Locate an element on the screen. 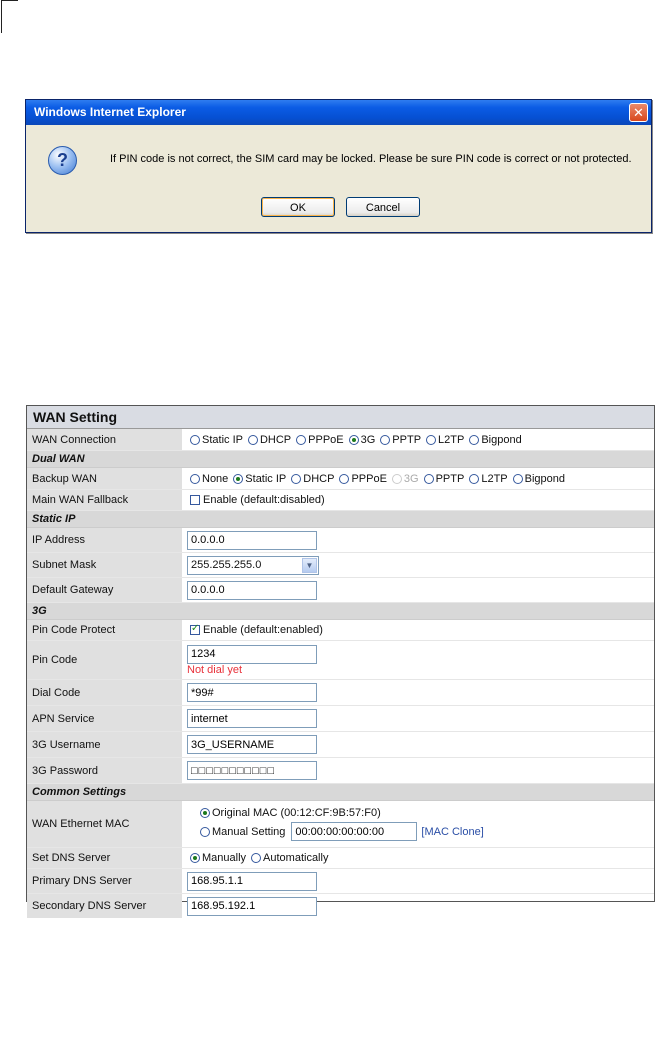 The image size is (657, 1054). dial-code-row: Dial Code is located at coordinates (340, 693).